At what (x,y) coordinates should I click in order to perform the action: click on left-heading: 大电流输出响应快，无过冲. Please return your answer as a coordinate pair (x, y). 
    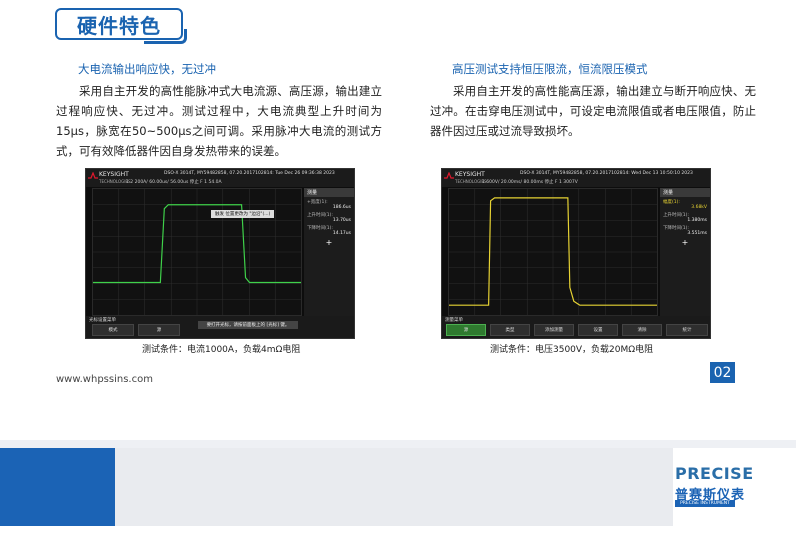
    Looking at the image, I should click on (147, 69).